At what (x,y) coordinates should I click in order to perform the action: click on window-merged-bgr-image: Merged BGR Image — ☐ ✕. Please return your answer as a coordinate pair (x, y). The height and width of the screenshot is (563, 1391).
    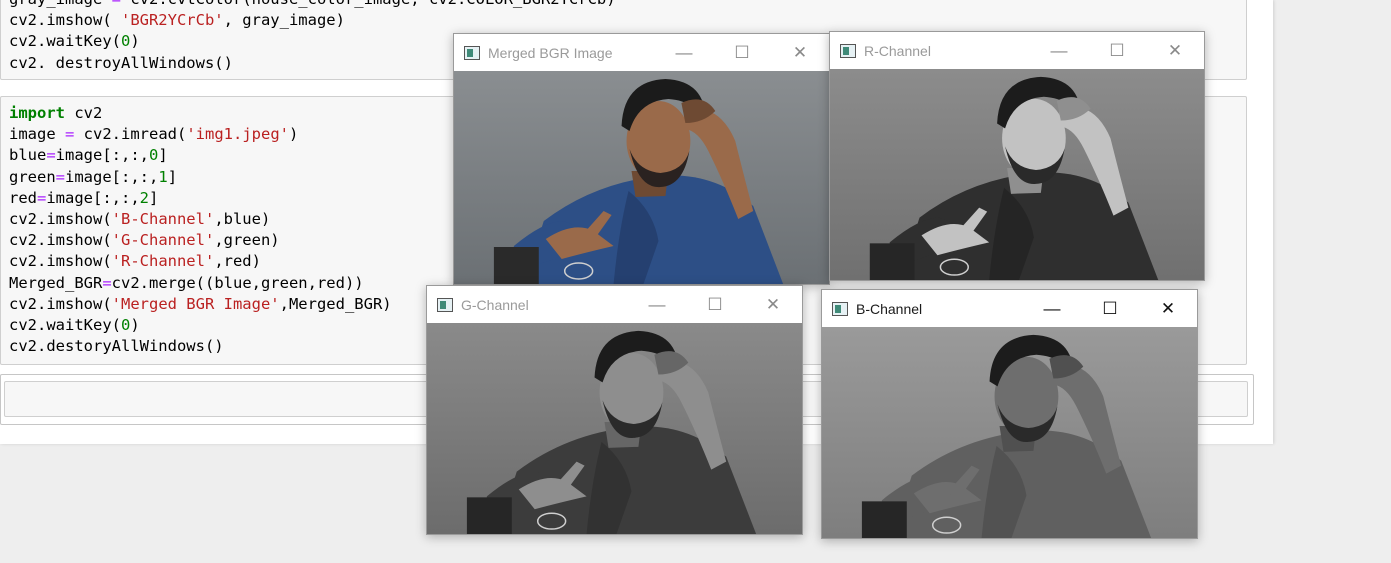
    Looking at the image, I should click on (641, 159).